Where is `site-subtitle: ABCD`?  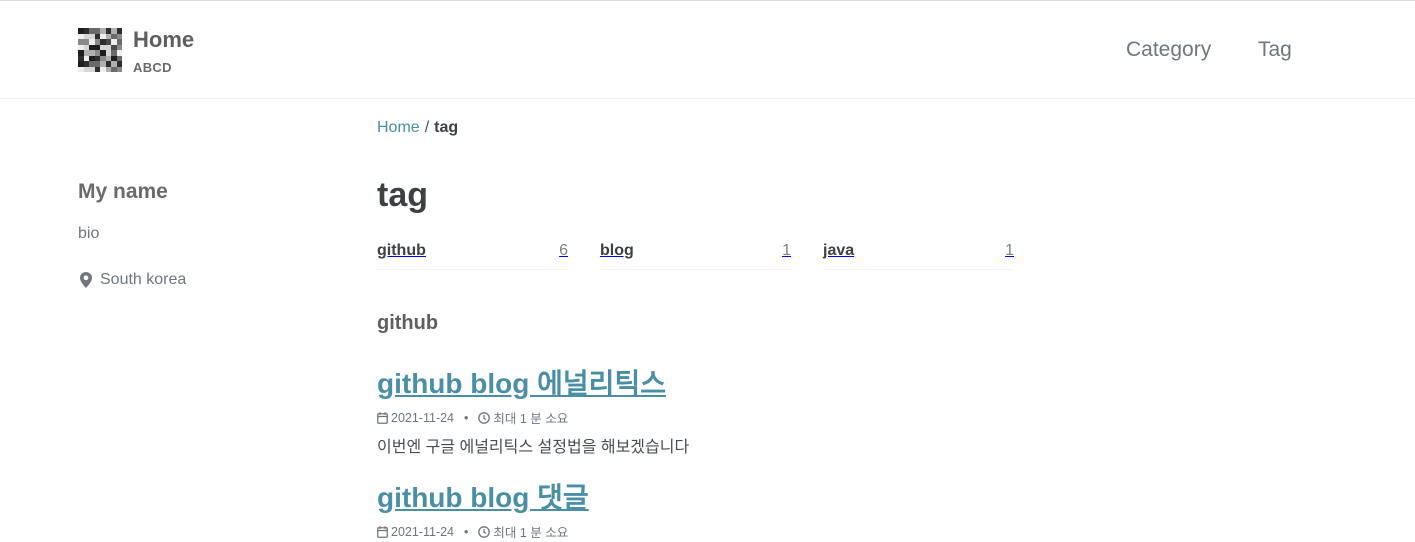
site-subtitle: ABCD is located at coordinates (152, 67).